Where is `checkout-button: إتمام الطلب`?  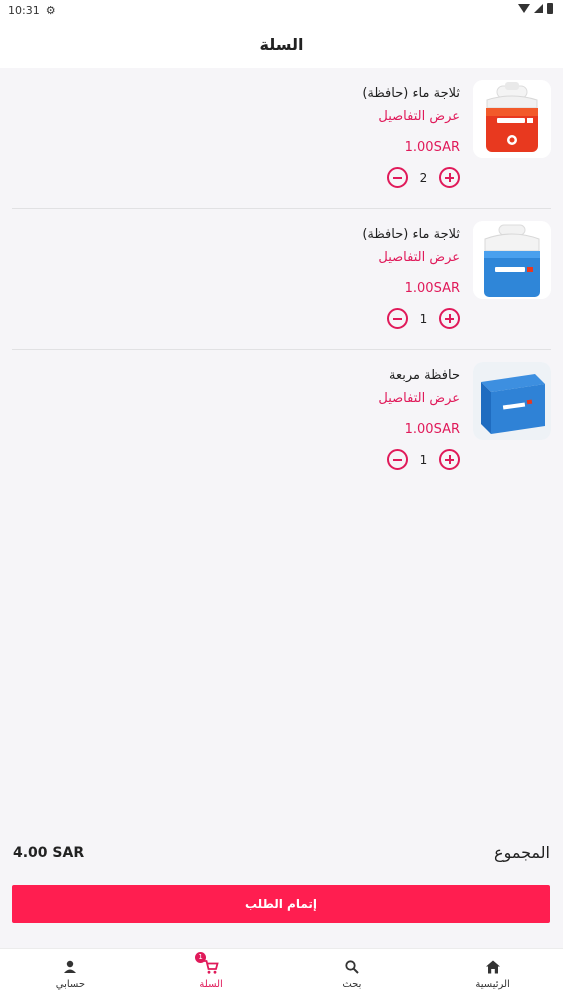 checkout-button: إتمام الطلب is located at coordinates (281, 904).